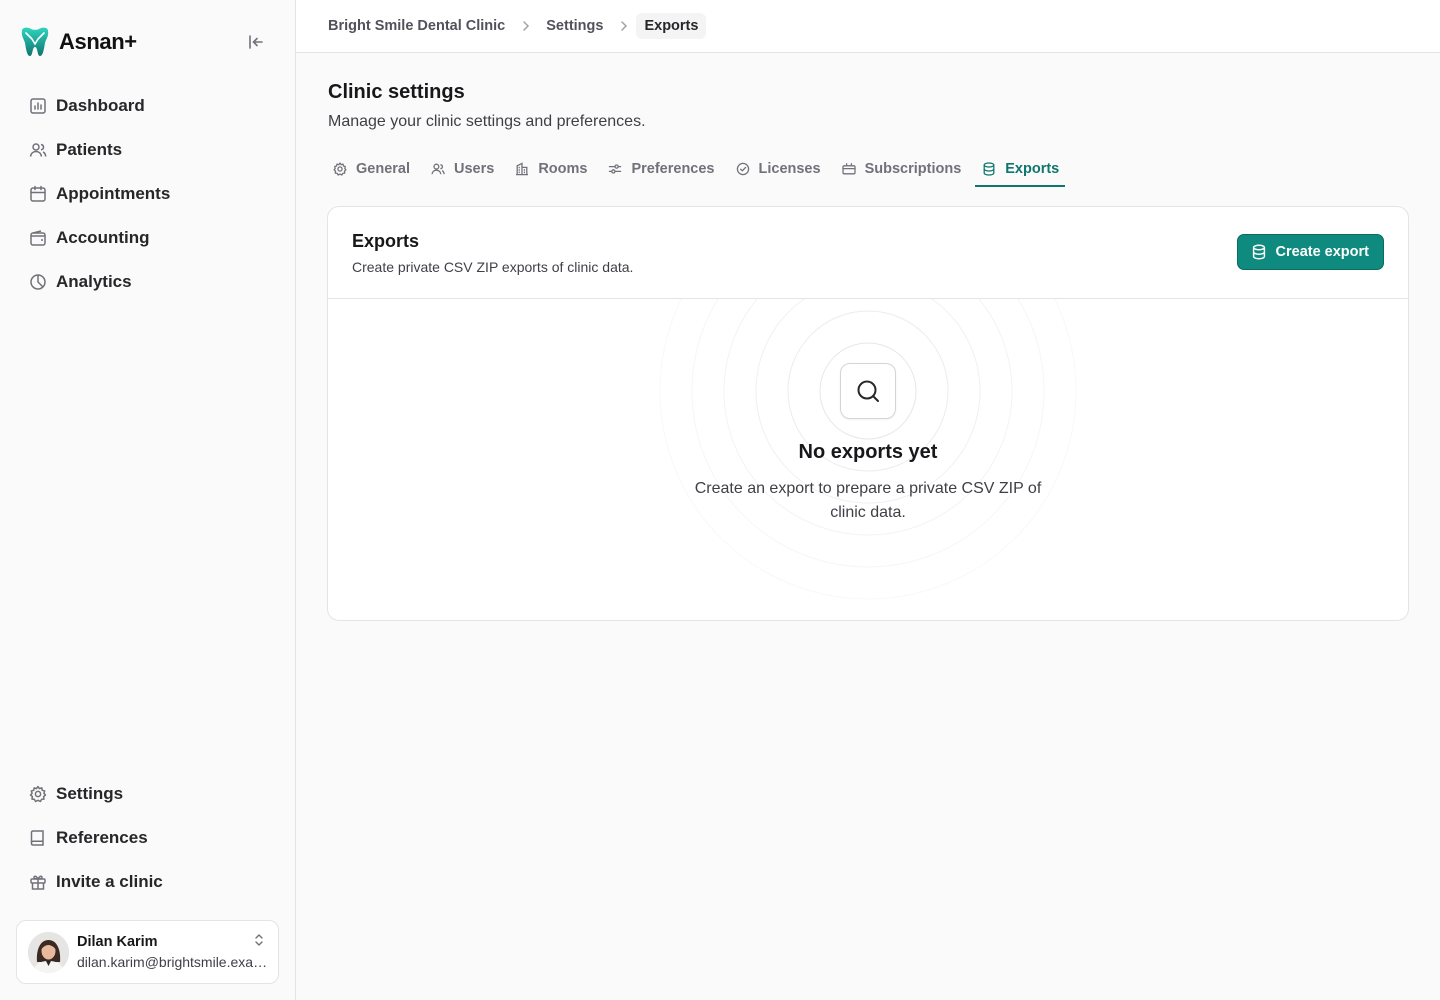 This screenshot has height=1000, width=1440. What do you see at coordinates (173, 962) in the screenshot?
I see `user-email: dilan.karim@brightsmile.example` at bounding box center [173, 962].